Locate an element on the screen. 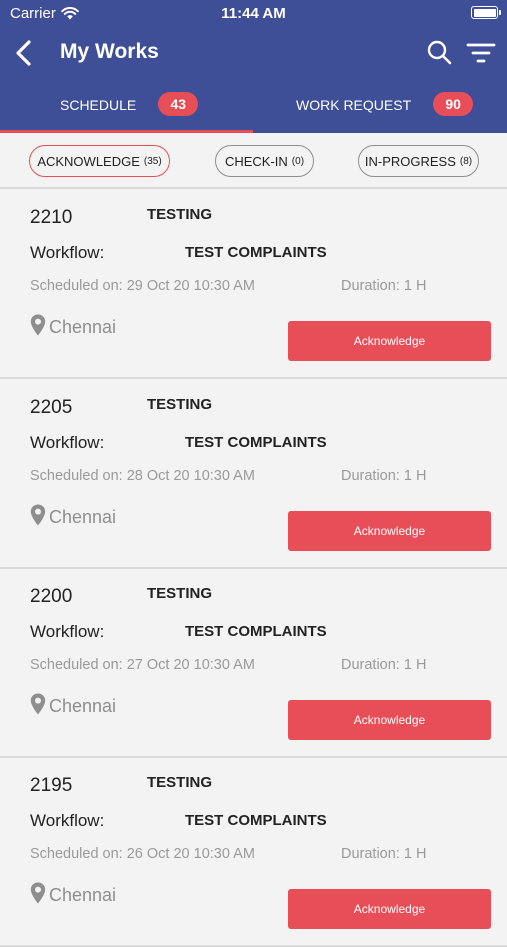 The image size is (507, 947). filter-in-progress-chip: IN-PROGRESS (8) is located at coordinates (418, 161).